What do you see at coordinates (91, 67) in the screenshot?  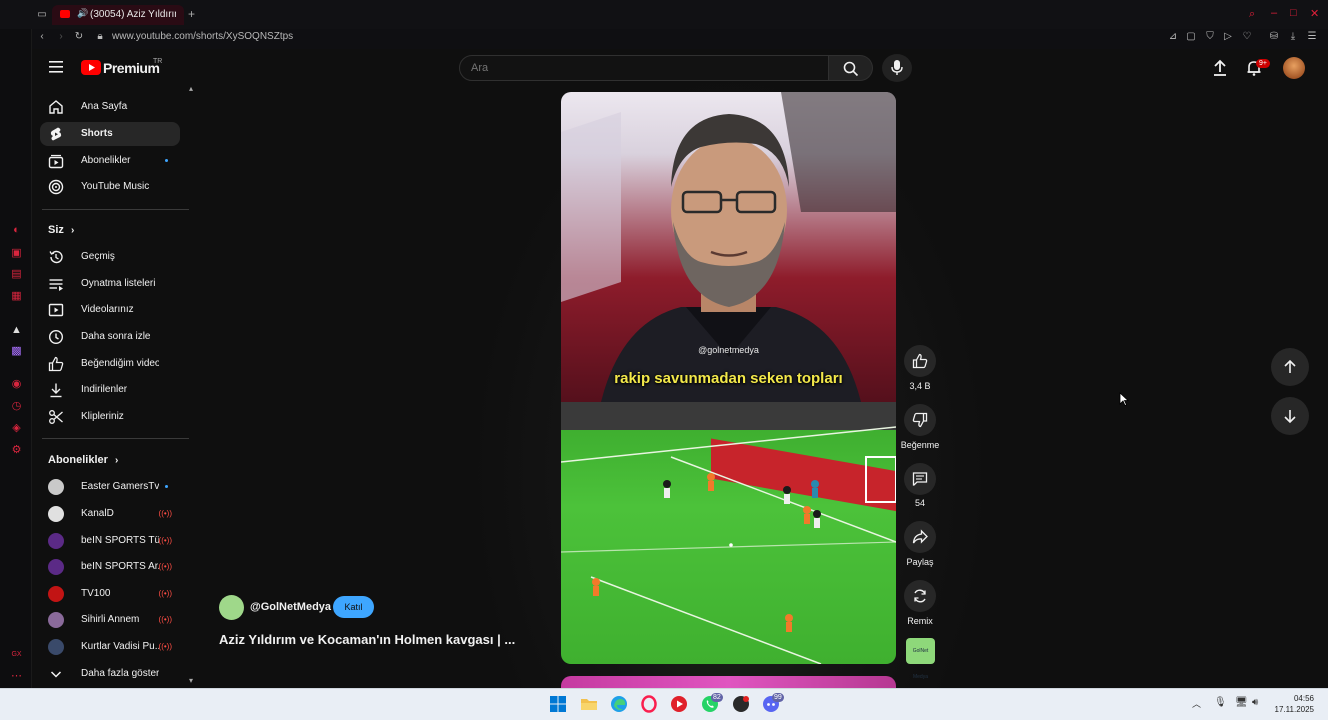 I see `youtube-logo-icon` at bounding box center [91, 67].